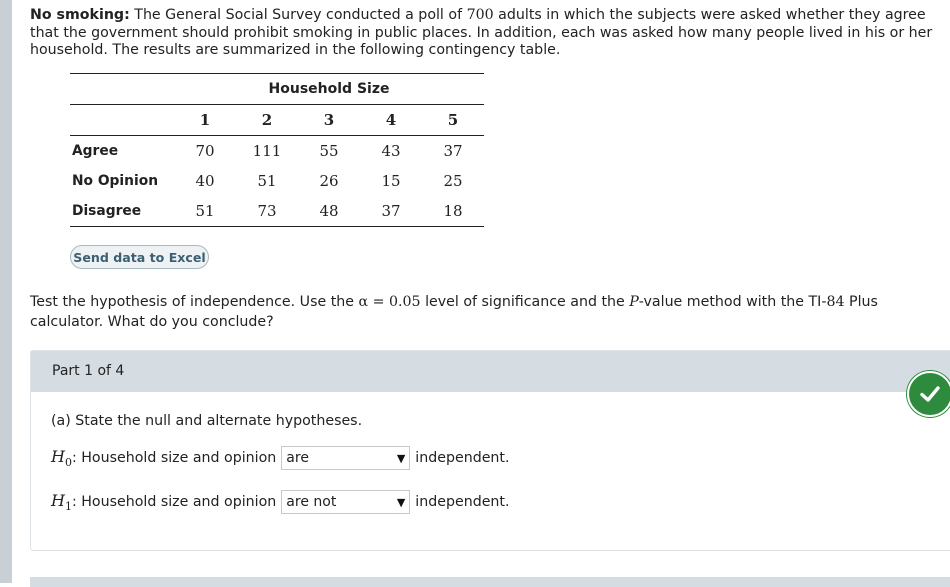  What do you see at coordinates (835, 302) in the screenshot?
I see `ti-model: 84` at bounding box center [835, 302].